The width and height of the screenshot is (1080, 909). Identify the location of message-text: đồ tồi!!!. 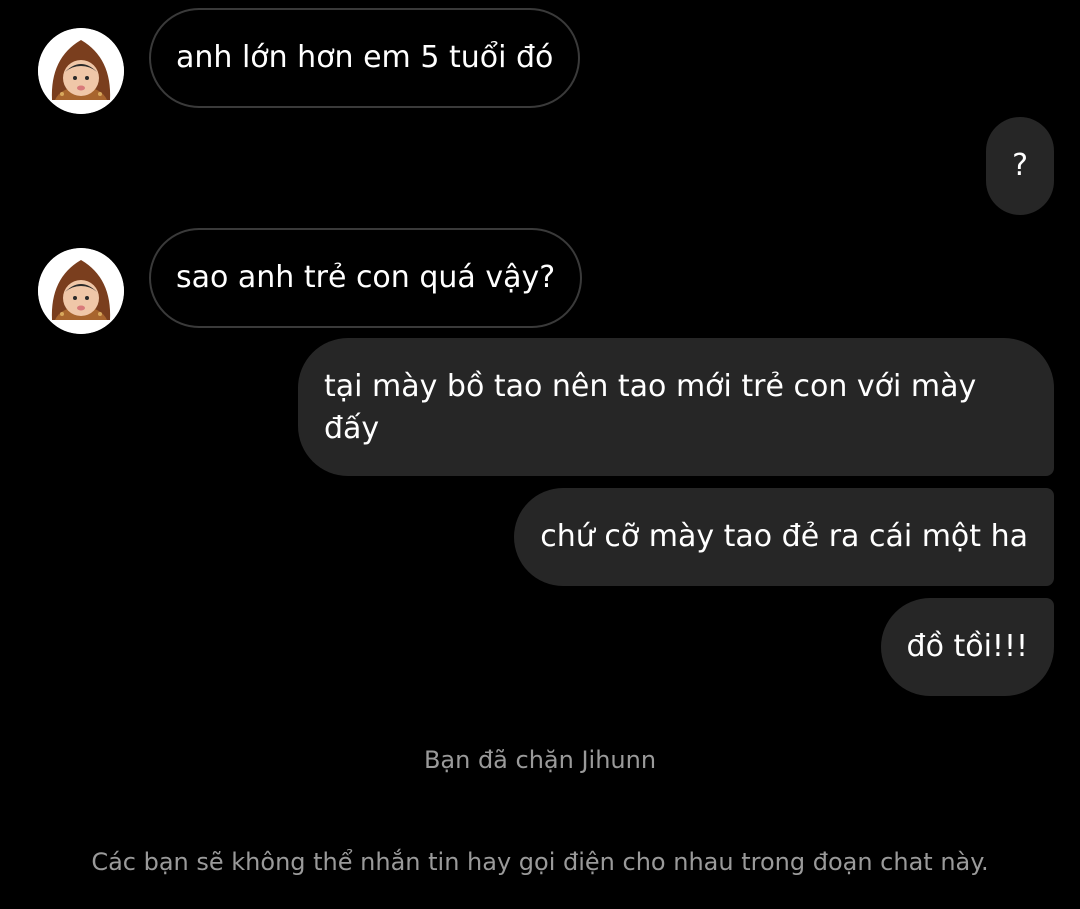
(967, 646).